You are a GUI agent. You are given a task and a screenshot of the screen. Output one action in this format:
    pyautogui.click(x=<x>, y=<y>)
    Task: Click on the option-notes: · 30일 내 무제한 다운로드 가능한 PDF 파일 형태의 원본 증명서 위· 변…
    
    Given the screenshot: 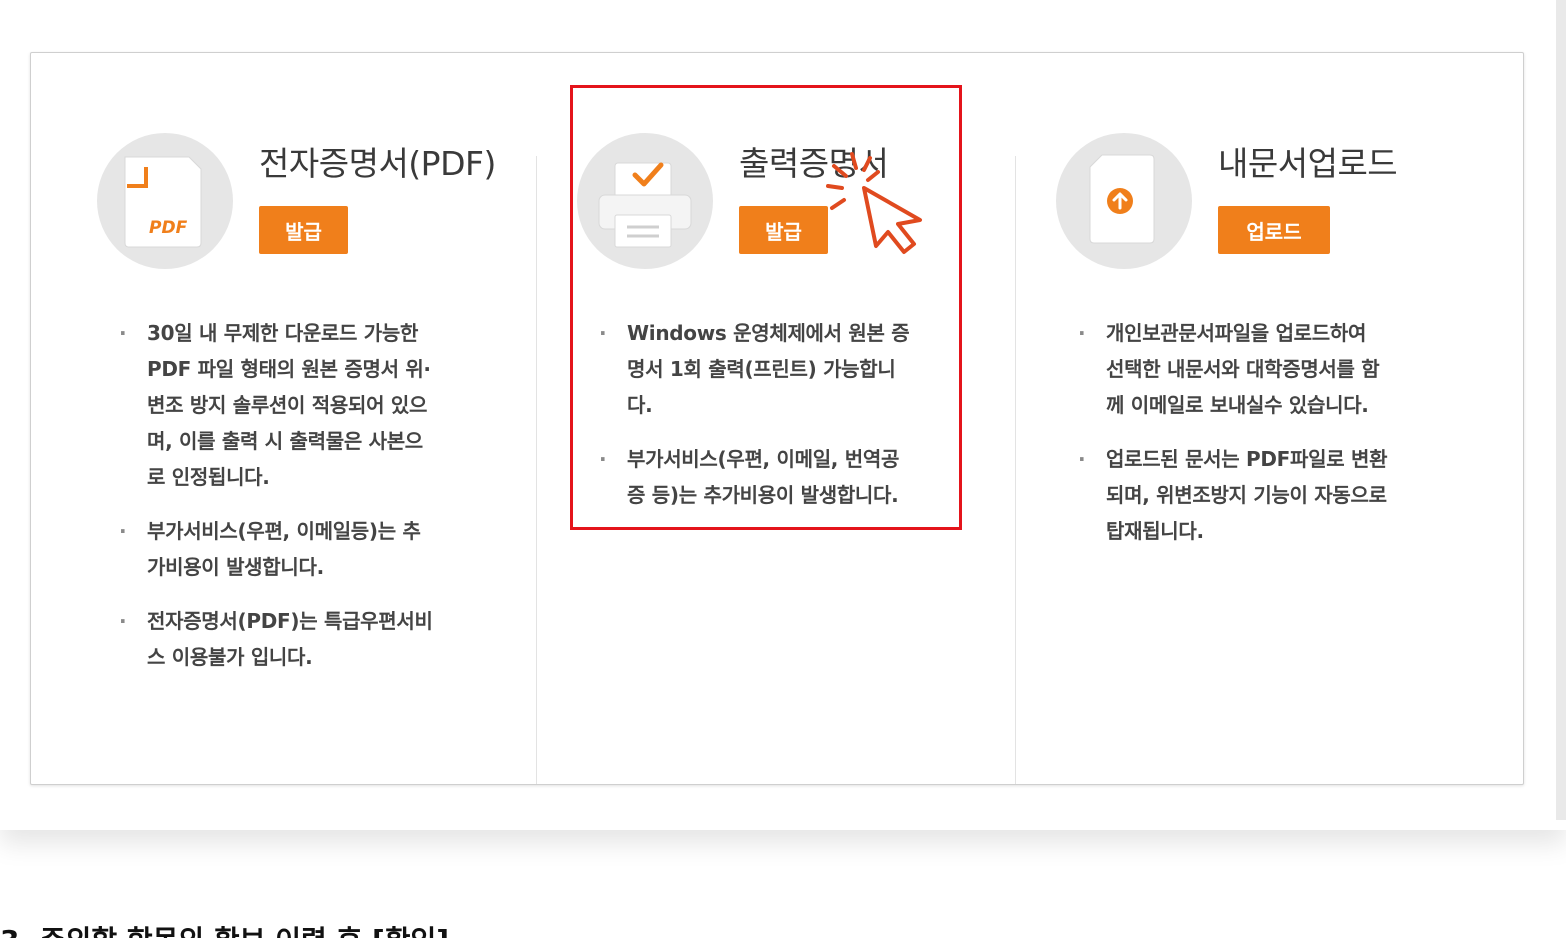 What is the action you would take?
    pyautogui.click(x=304, y=504)
    